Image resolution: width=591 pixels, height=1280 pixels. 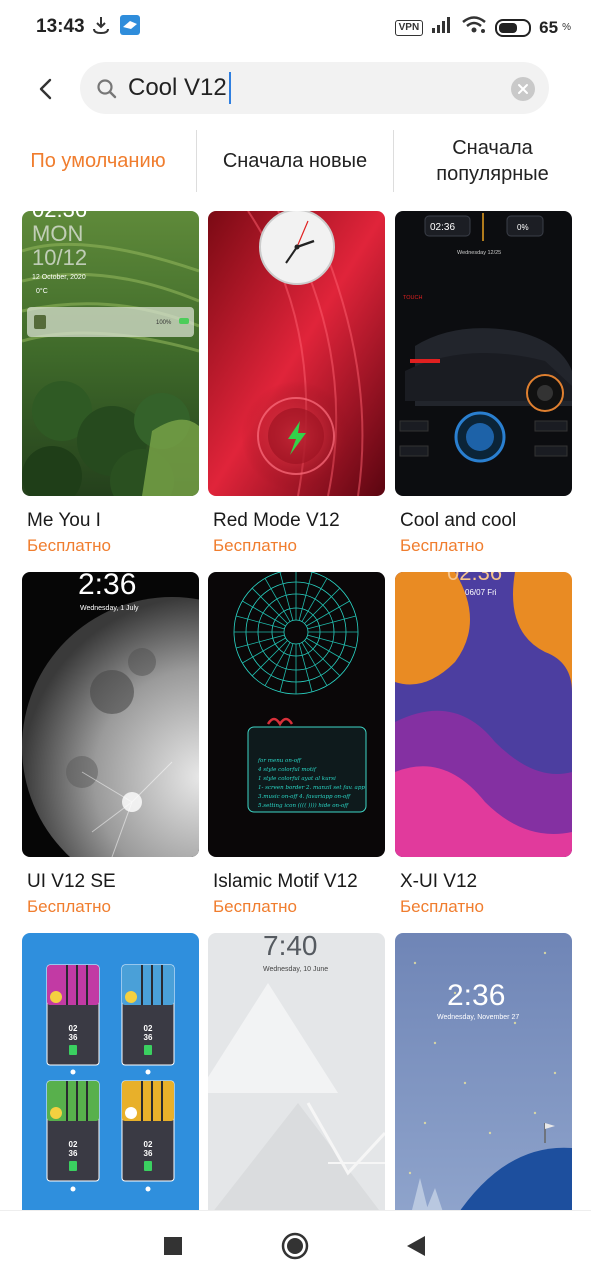 I want to click on close-icon, so click(x=523, y=89).